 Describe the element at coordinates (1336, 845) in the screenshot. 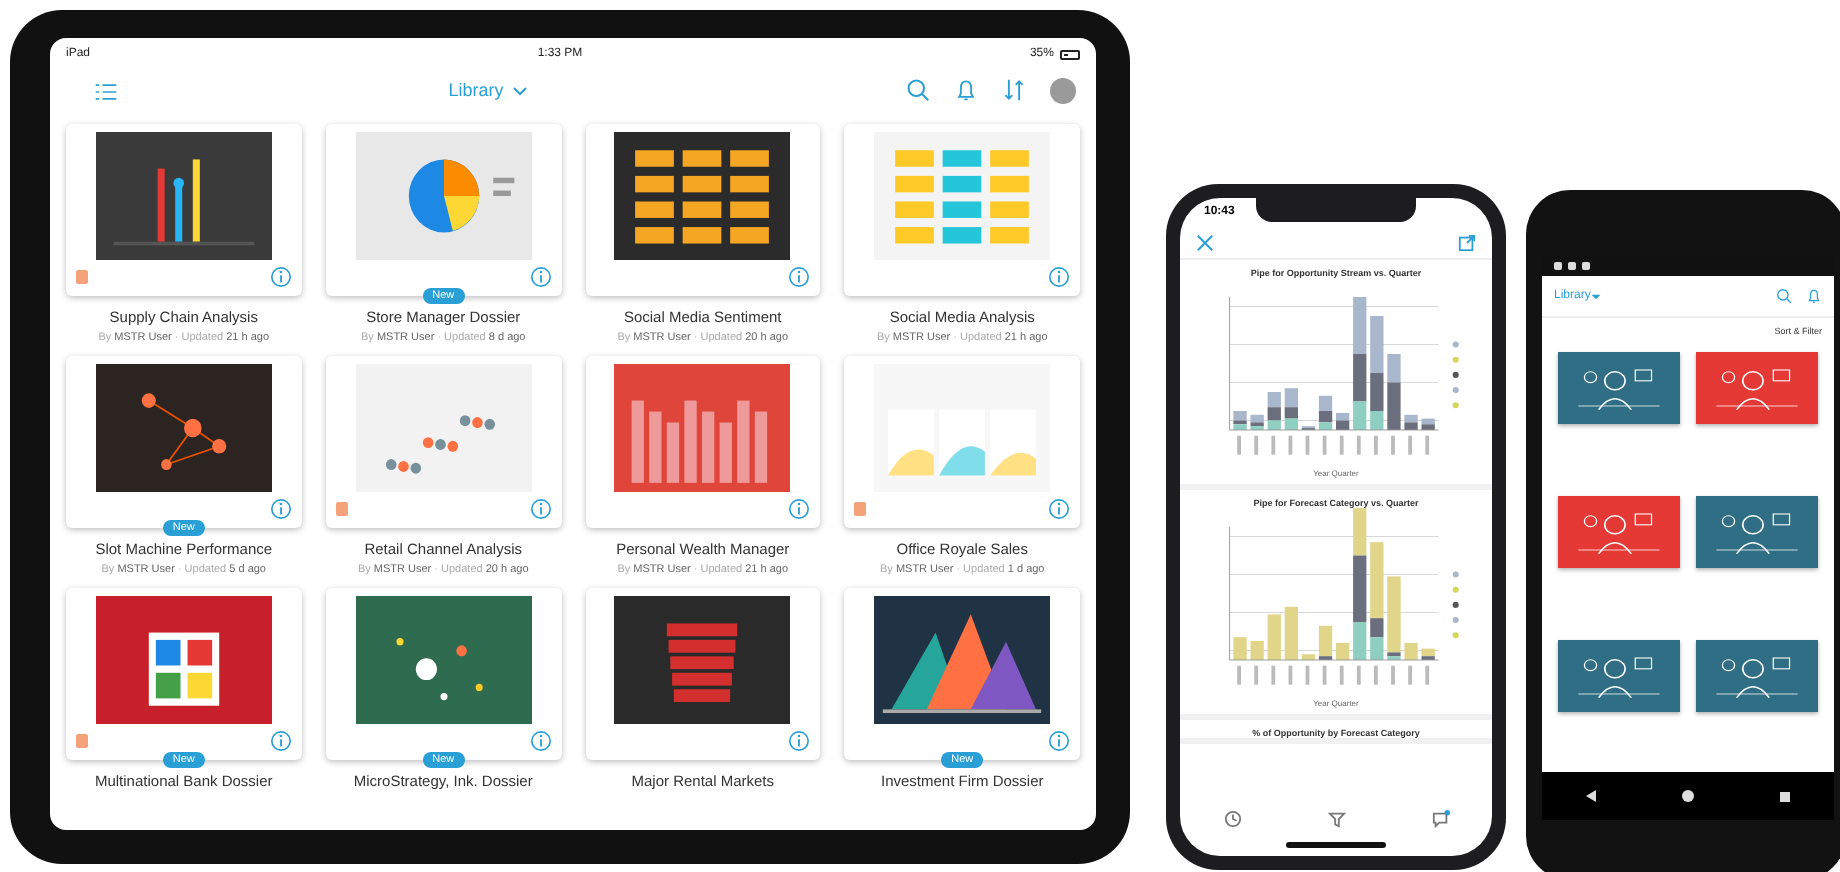

I see `home-indicator` at that location.